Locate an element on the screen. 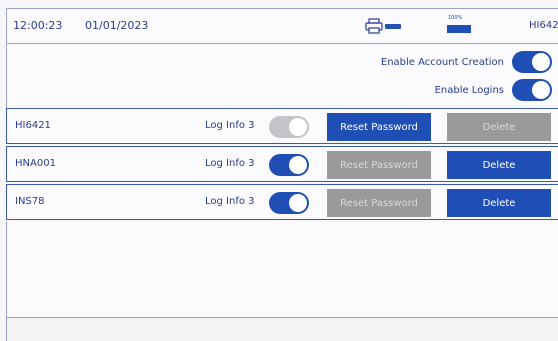 This screenshot has height=341, width=558. pen-icon is located at coordinates (393, 26).